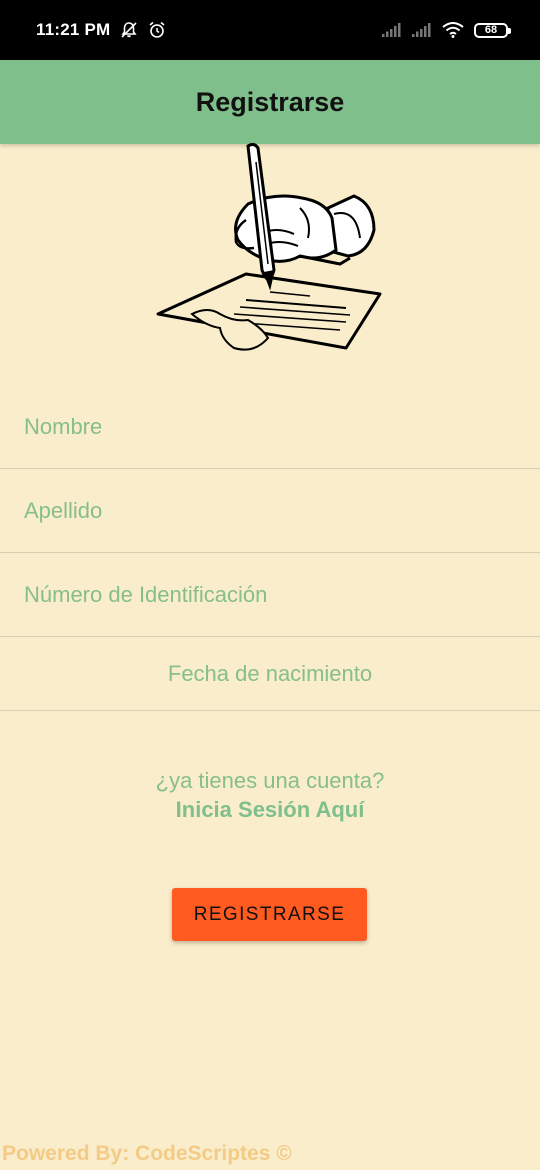 Image resolution: width=540 pixels, height=1170 pixels. What do you see at coordinates (270, 248) in the screenshot?
I see `hand-writing-document-icon` at bounding box center [270, 248].